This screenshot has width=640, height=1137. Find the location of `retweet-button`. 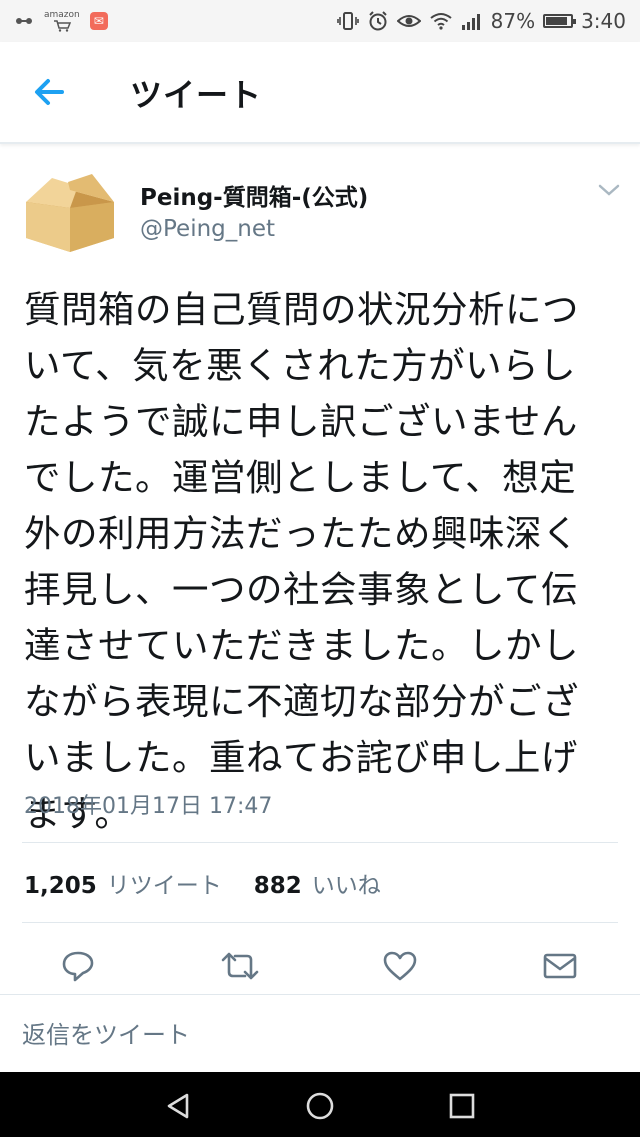

retweet-button is located at coordinates (240, 966).